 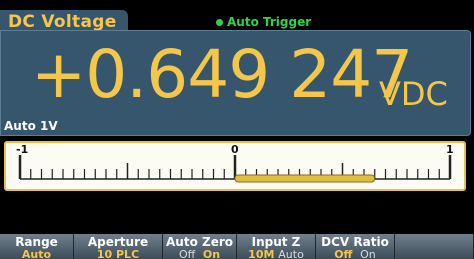 I want to click on softkey-aperture-value: 10 PLC, so click(x=118, y=253).